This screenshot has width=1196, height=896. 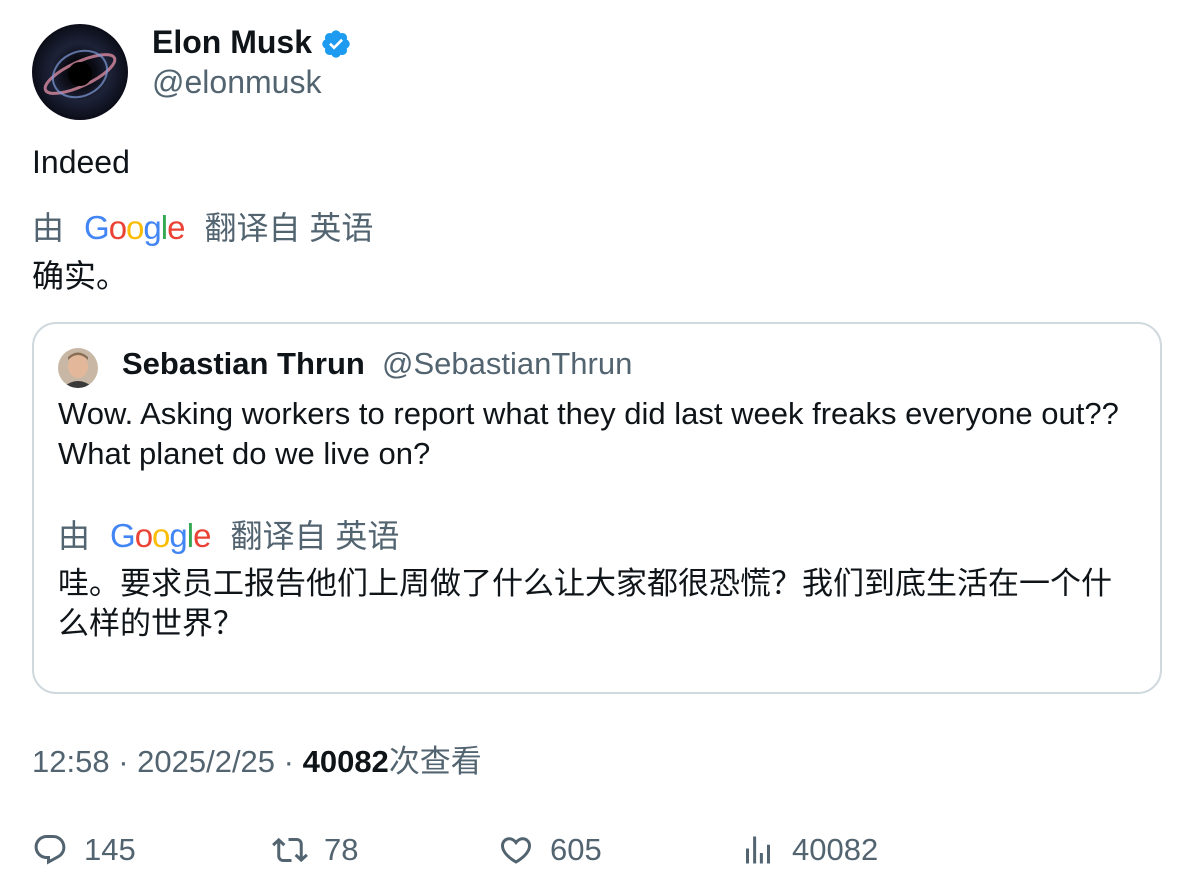 I want to click on retweet-count: 78, so click(x=341, y=849).